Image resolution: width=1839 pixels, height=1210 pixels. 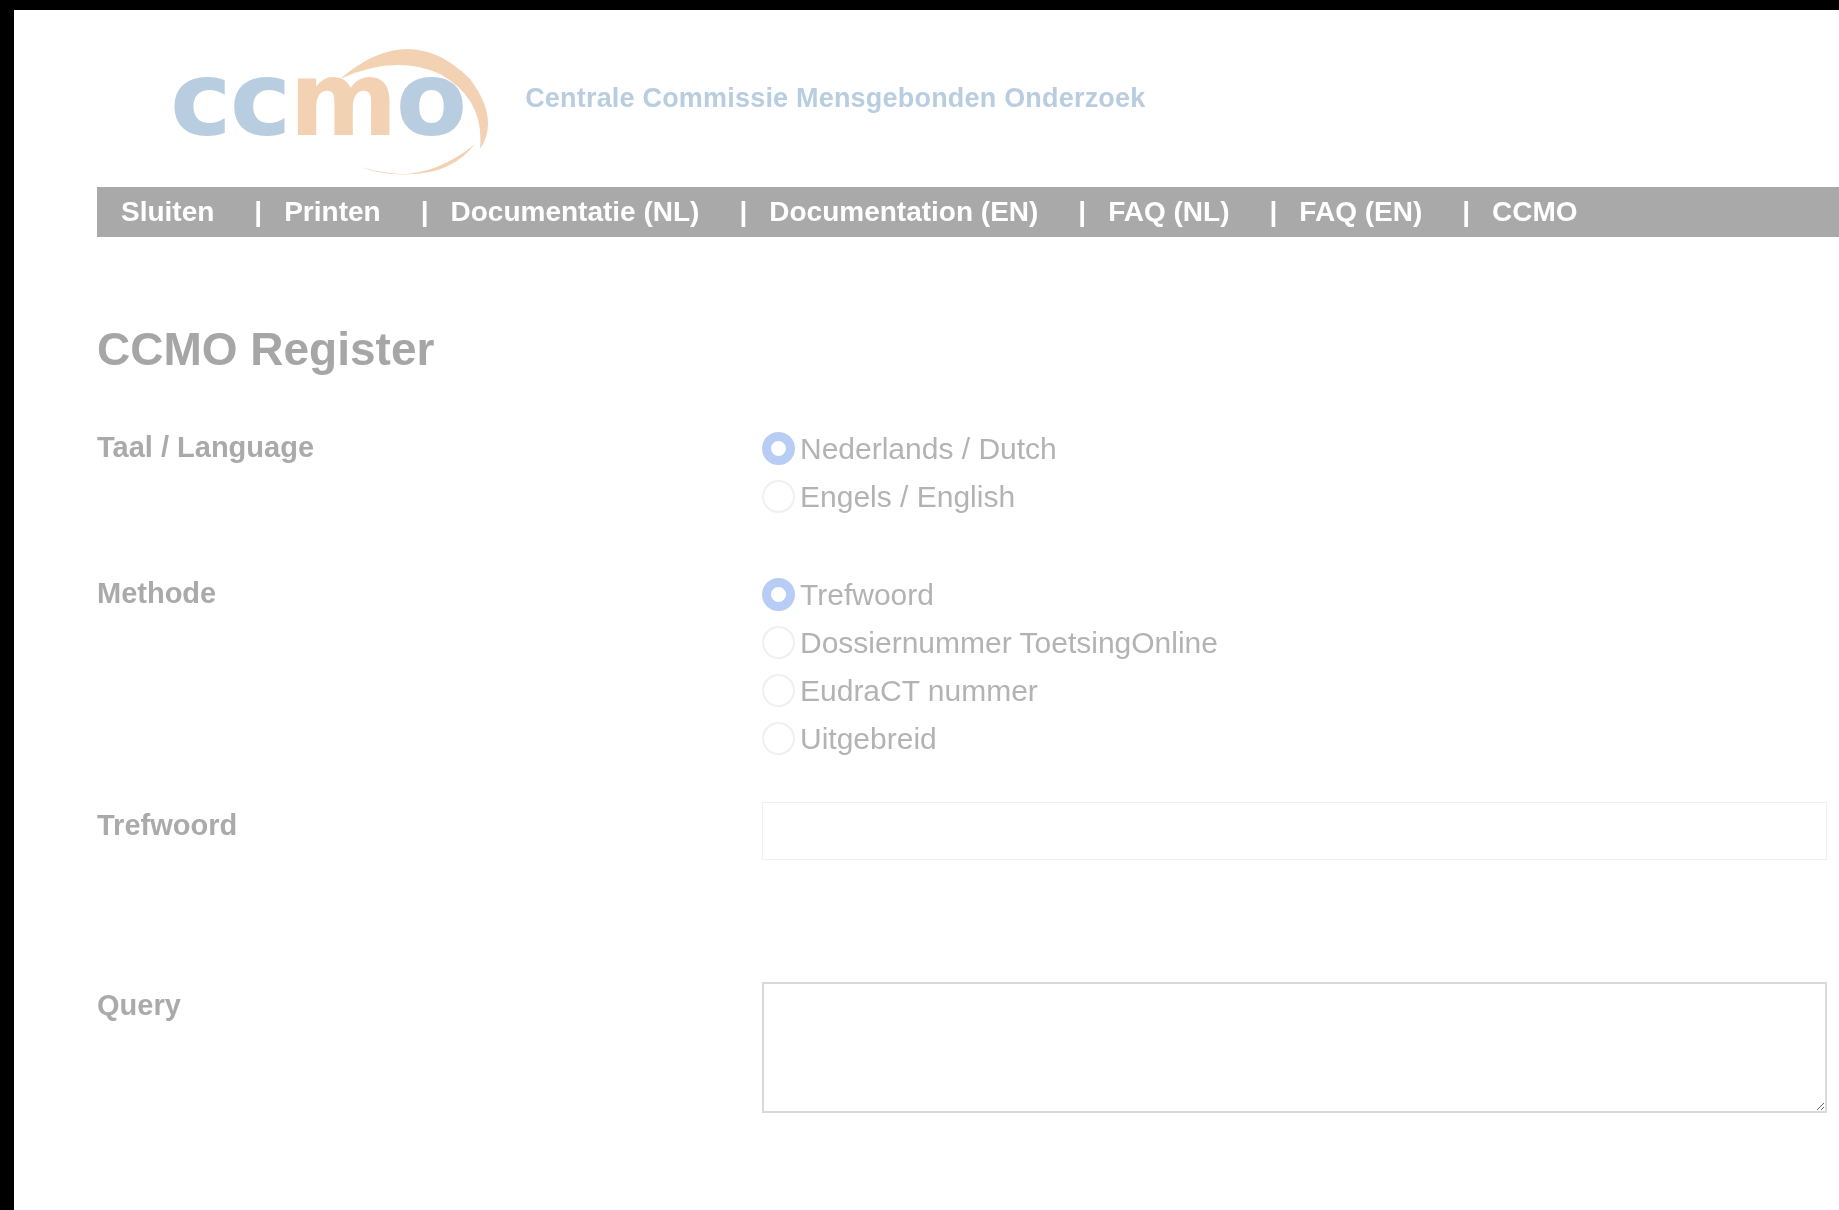 I want to click on radio-label: Dossiernummer ToetsingOnline, so click(x=1009, y=642).